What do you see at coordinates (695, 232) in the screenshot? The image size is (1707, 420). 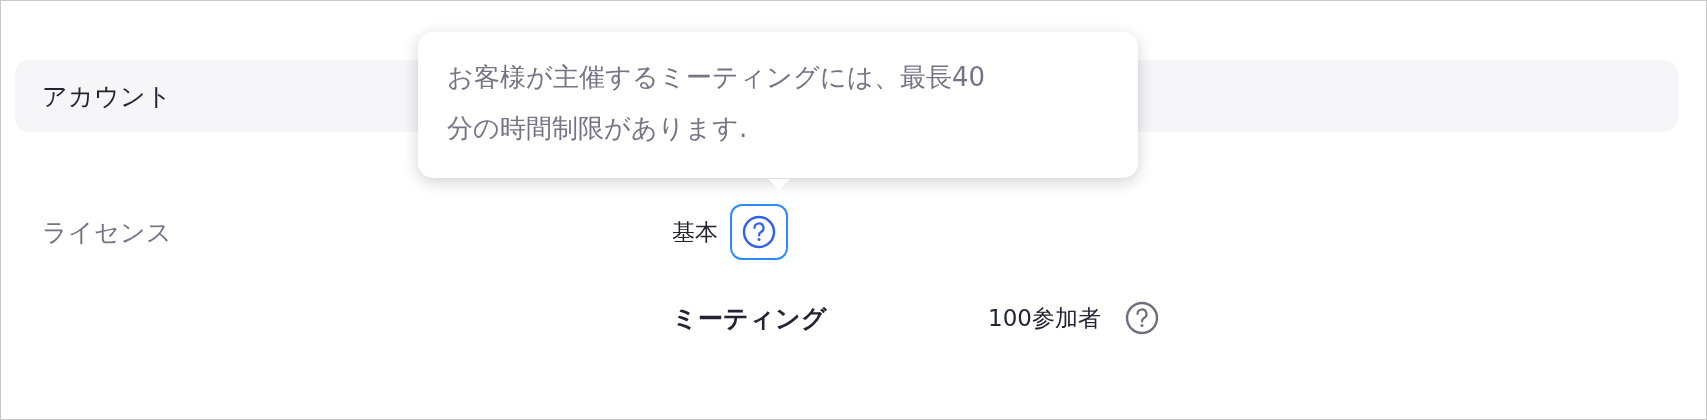 I see `license-value: 基本` at bounding box center [695, 232].